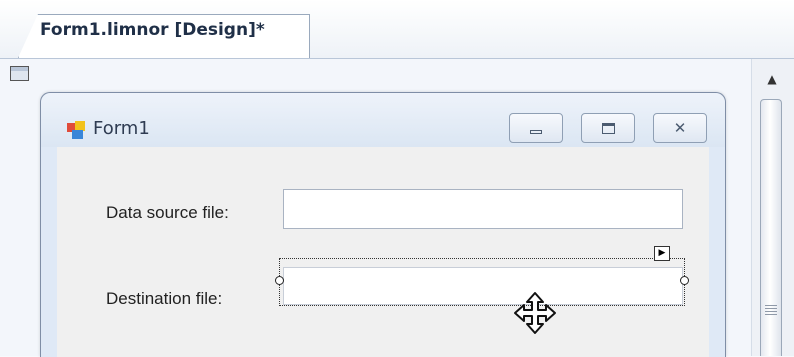  Describe the element at coordinates (121, 128) in the screenshot. I see `form-title: Form1` at that location.